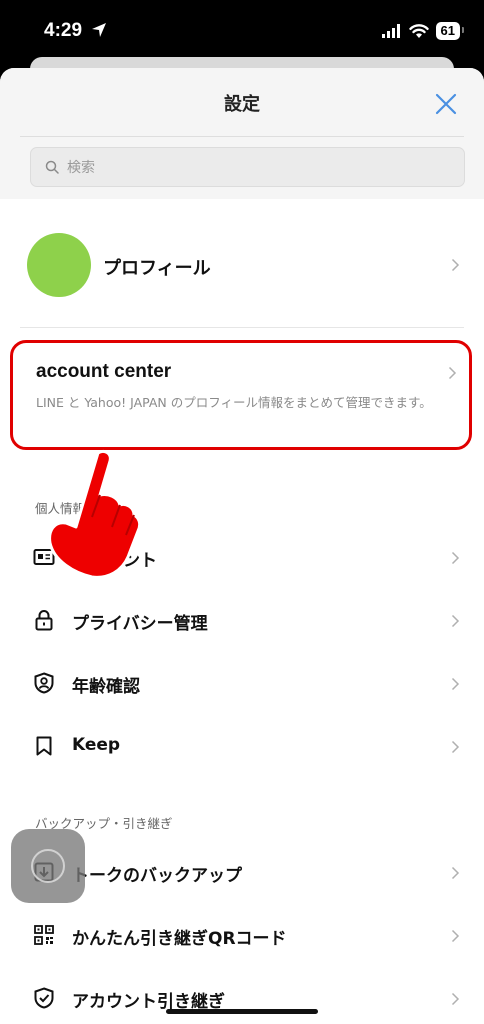 Image resolution: width=484 pixels, height=1024 pixels. I want to click on item-label: かんたん引き継ぎQRコード, so click(179, 939).